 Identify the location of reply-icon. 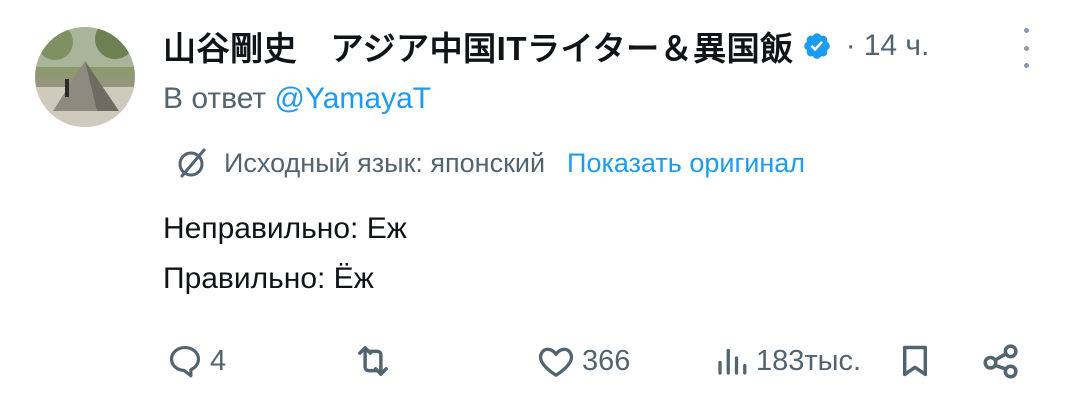
(185, 361).